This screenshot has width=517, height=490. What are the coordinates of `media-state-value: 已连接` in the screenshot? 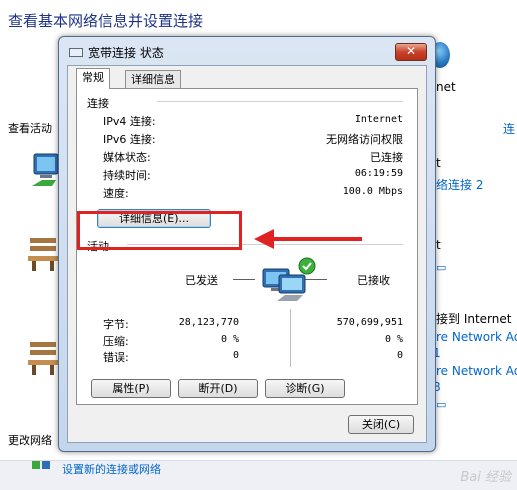 It's located at (386, 157).